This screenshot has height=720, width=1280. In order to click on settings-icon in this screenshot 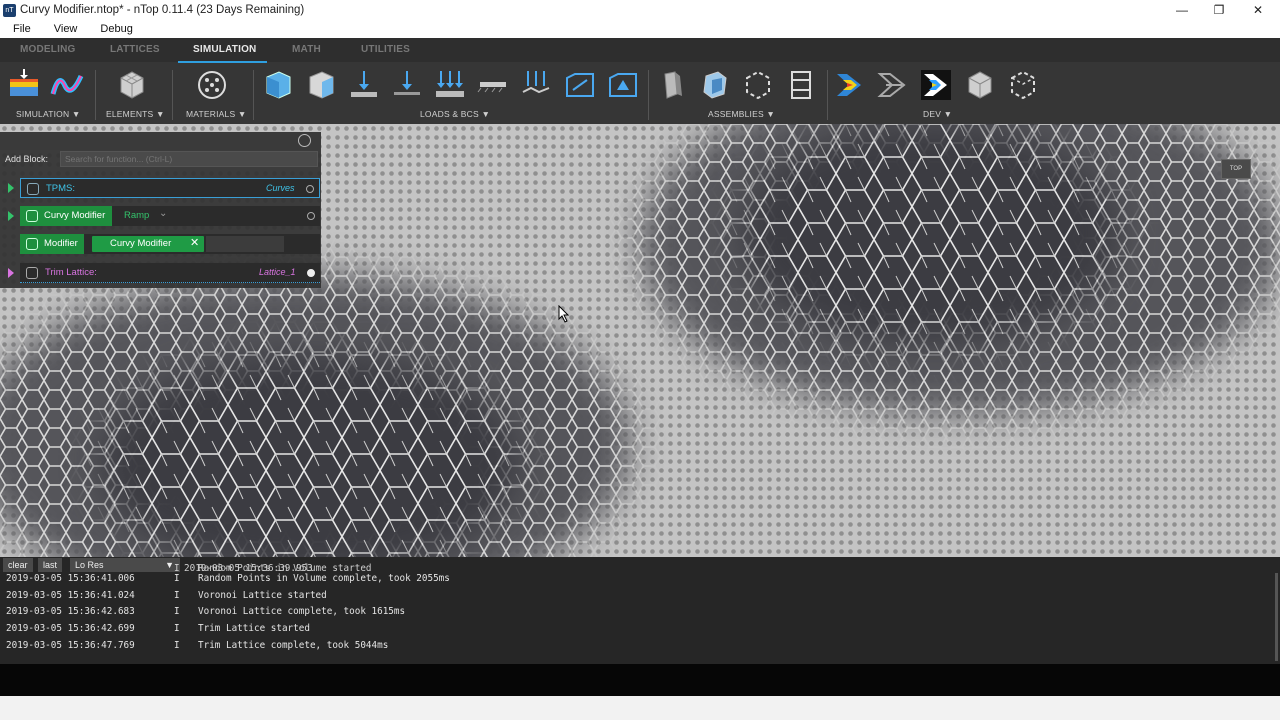, I will do `click(304, 140)`.